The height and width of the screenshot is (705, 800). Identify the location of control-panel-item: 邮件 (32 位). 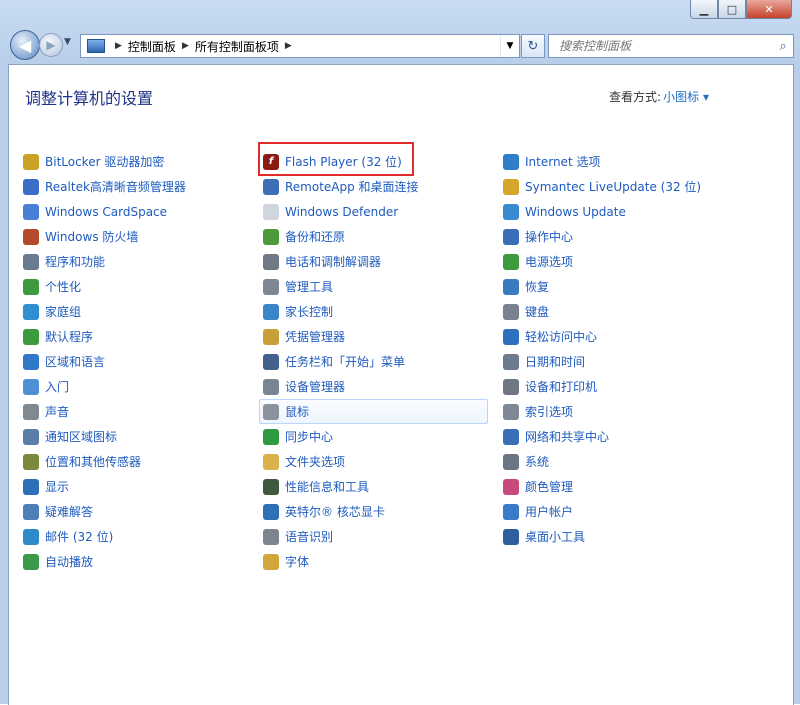
(104, 536).